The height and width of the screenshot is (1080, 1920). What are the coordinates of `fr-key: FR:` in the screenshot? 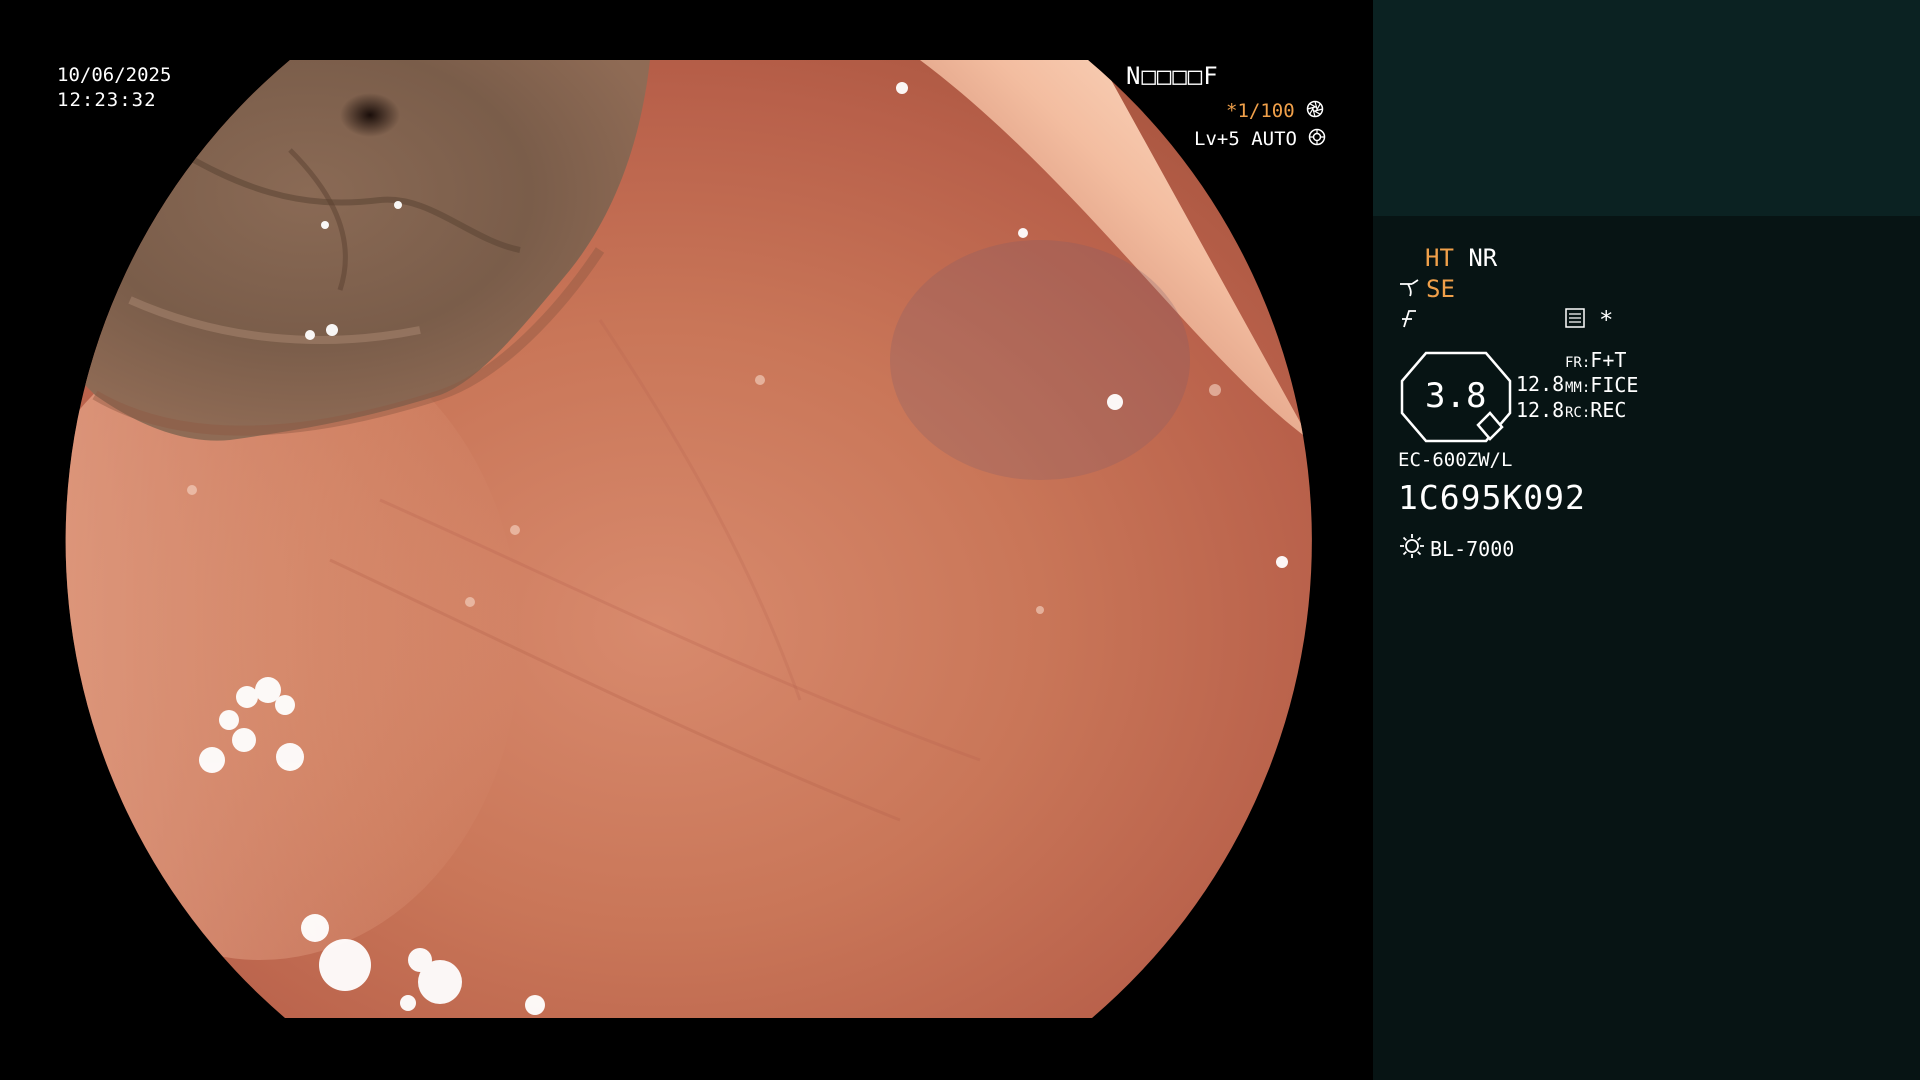 It's located at (1578, 363).